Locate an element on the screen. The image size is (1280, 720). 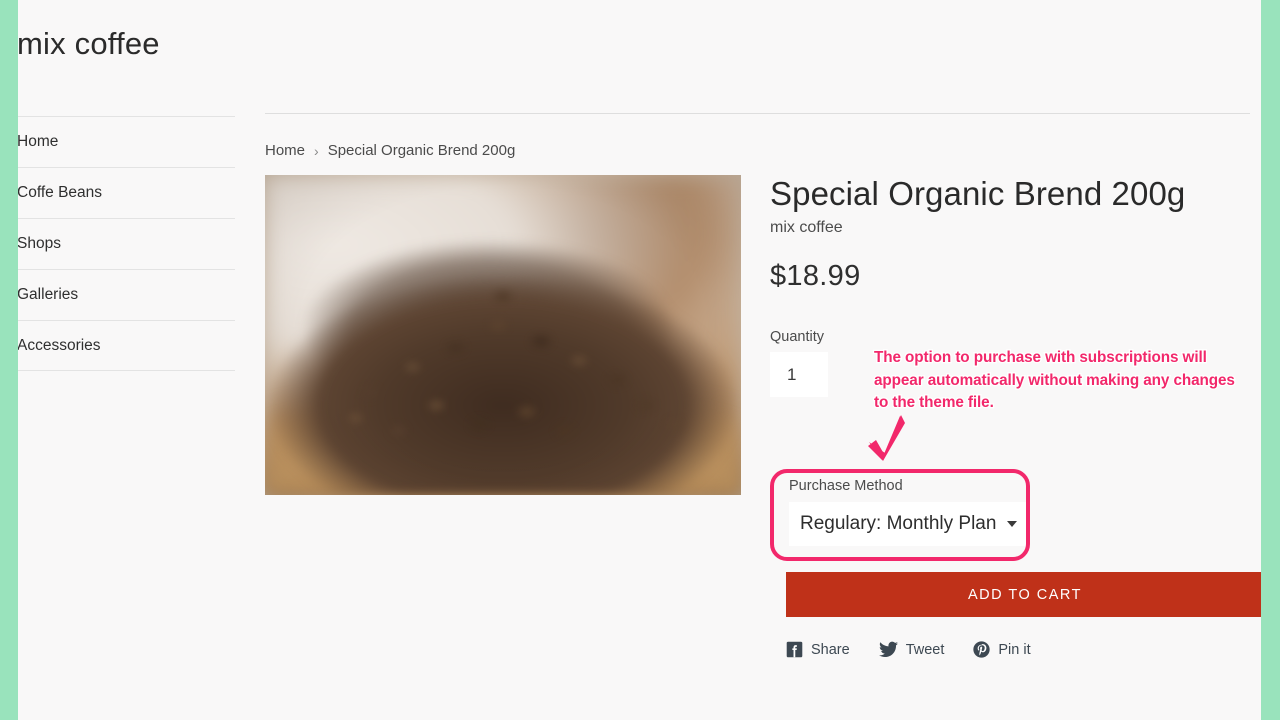
share-twitter-button: Tweet is located at coordinates (911, 649).